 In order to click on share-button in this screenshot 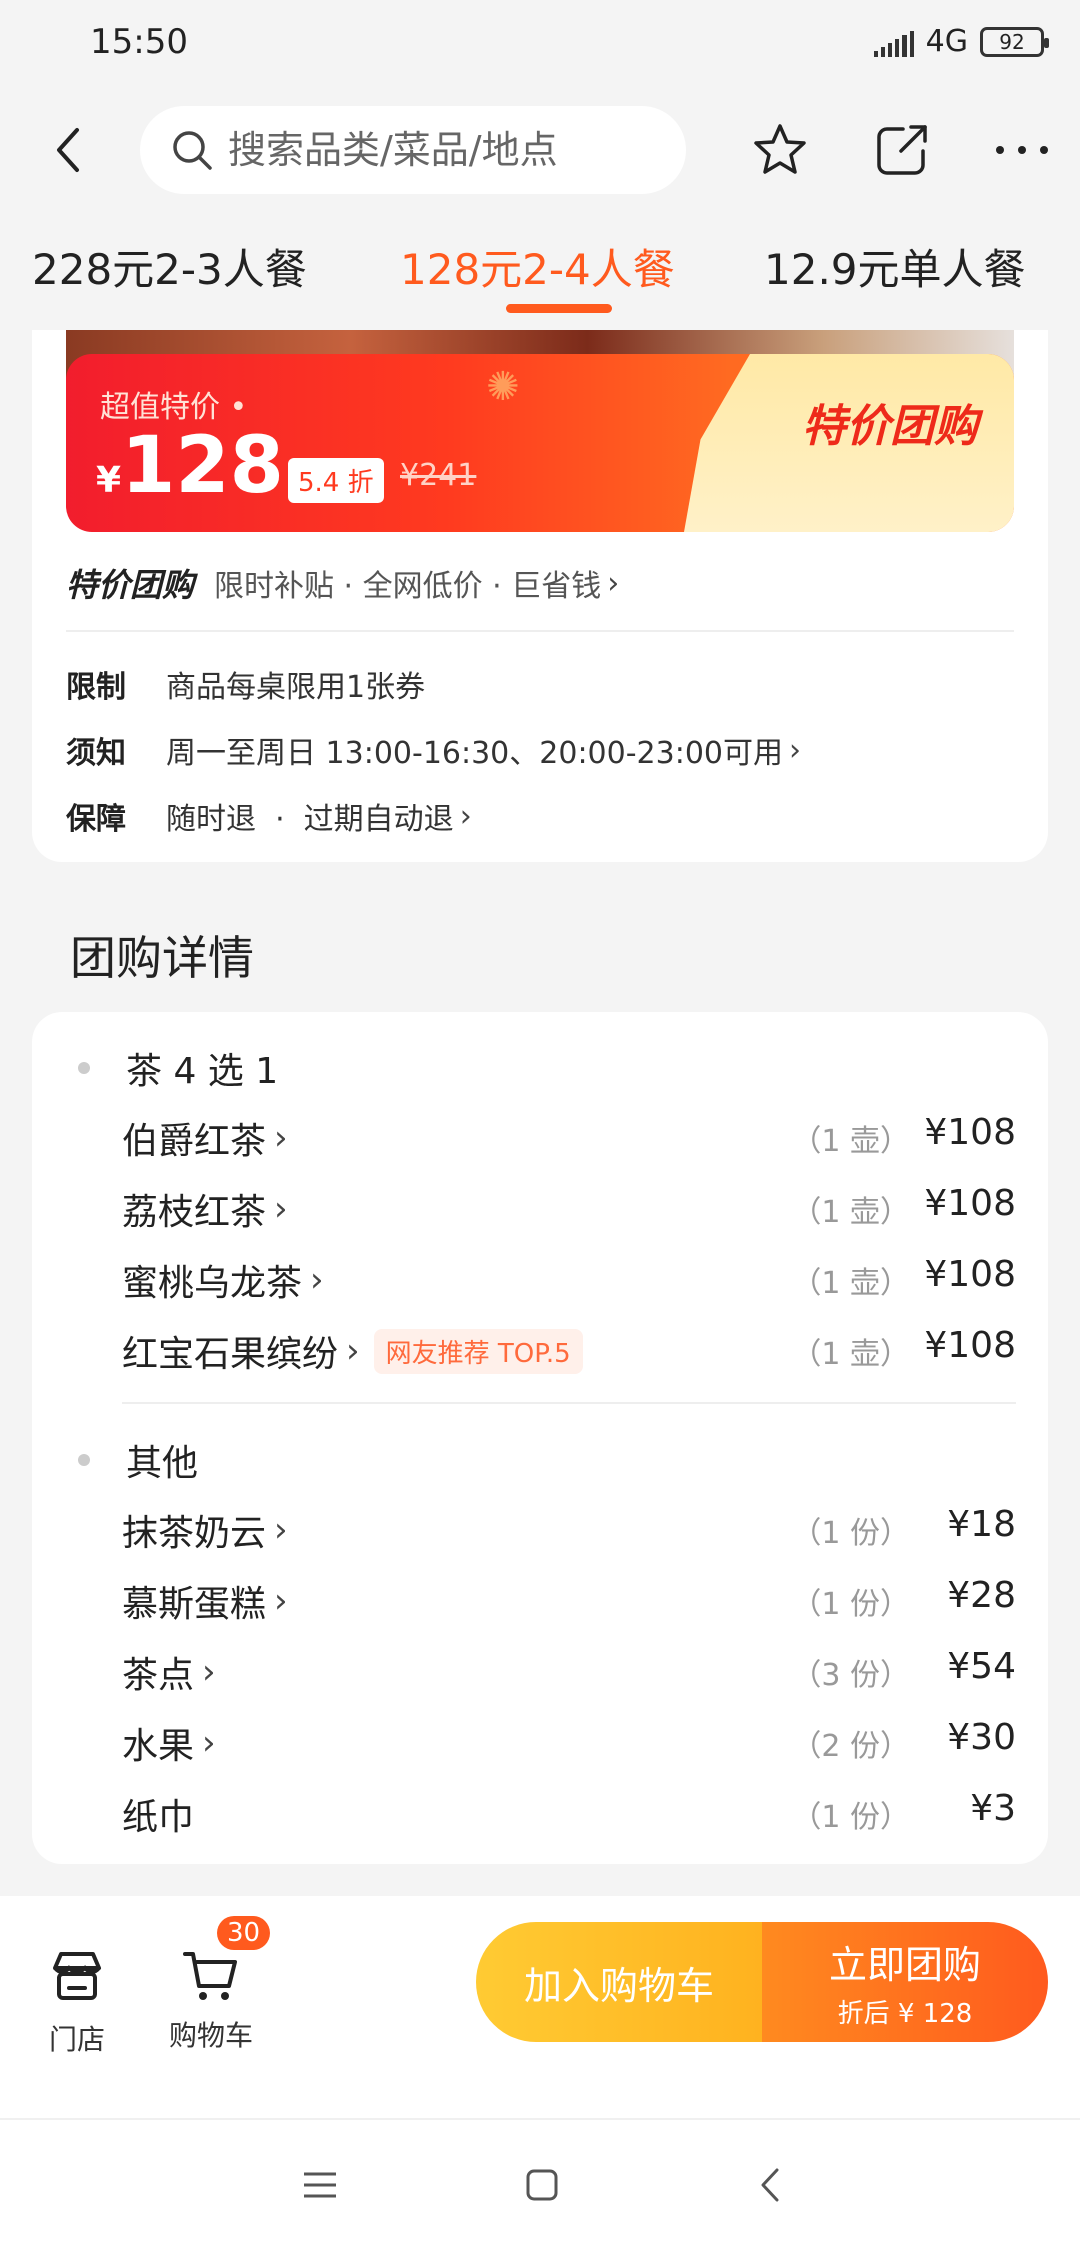, I will do `click(902, 150)`.